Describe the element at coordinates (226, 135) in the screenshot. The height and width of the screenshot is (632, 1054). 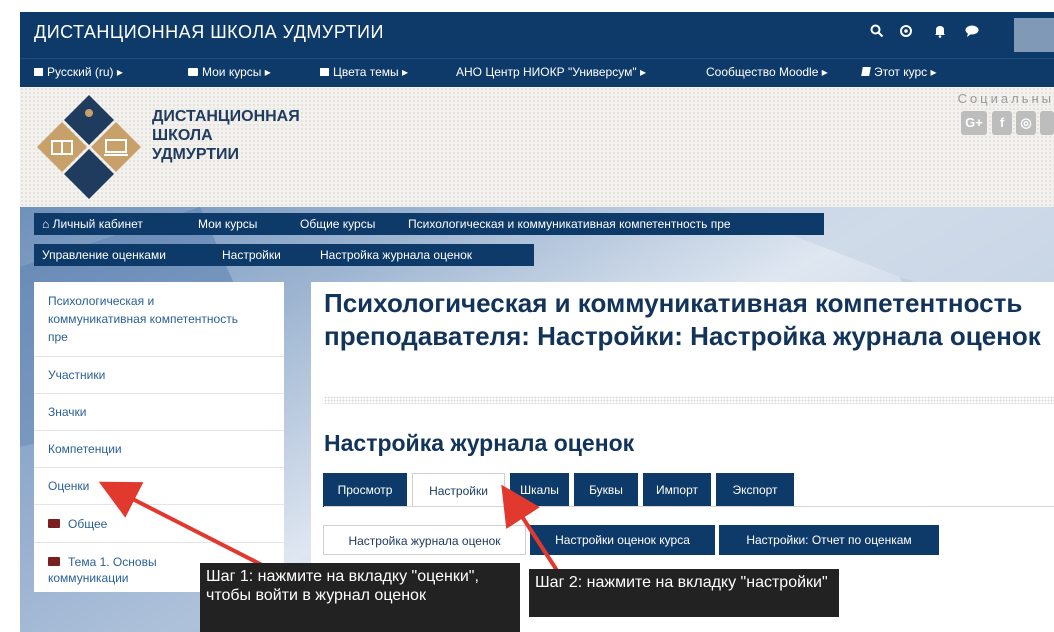
I see `logo-text: ДИСТАНЦИОННАЯ ШКОЛА УДМУРТИИ` at that location.